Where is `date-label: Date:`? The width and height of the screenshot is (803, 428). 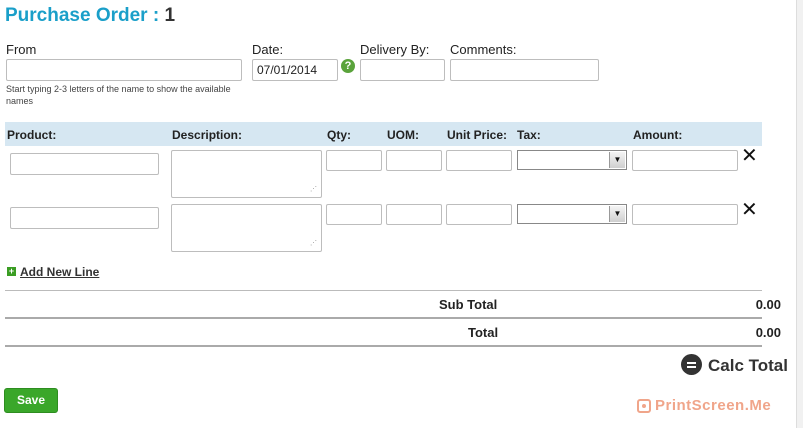
date-label: Date: is located at coordinates (268, 49).